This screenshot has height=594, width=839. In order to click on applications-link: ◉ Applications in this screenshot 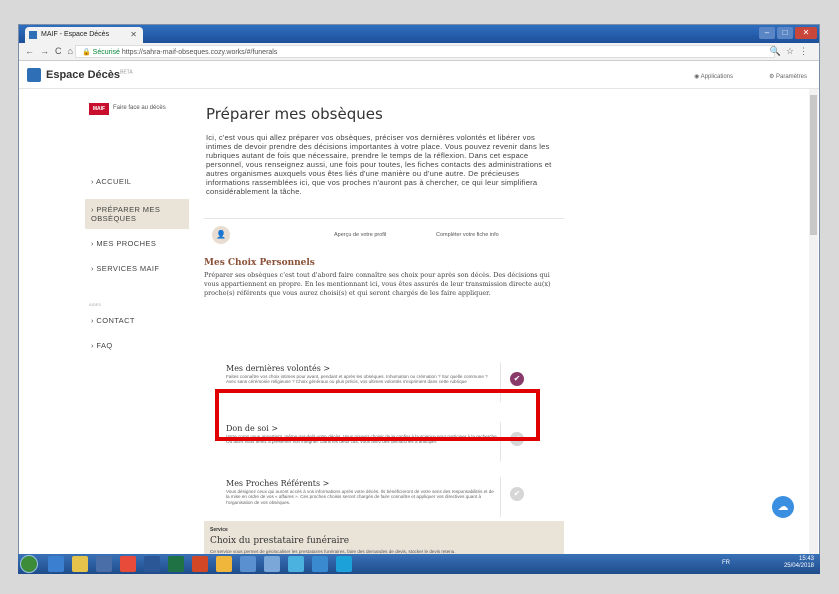, I will do `click(713, 76)`.